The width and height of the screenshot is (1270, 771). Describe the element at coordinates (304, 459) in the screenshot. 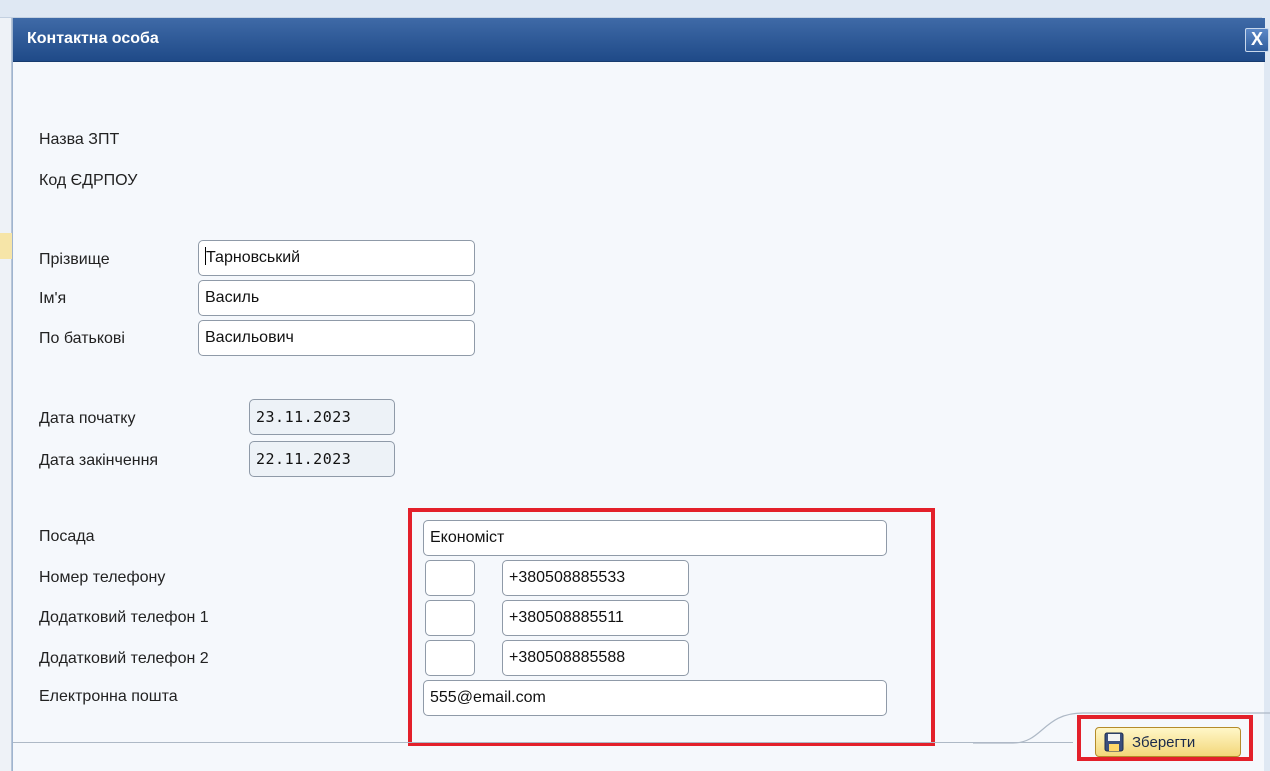

I see `end-date-value: 22.11.2023` at that location.